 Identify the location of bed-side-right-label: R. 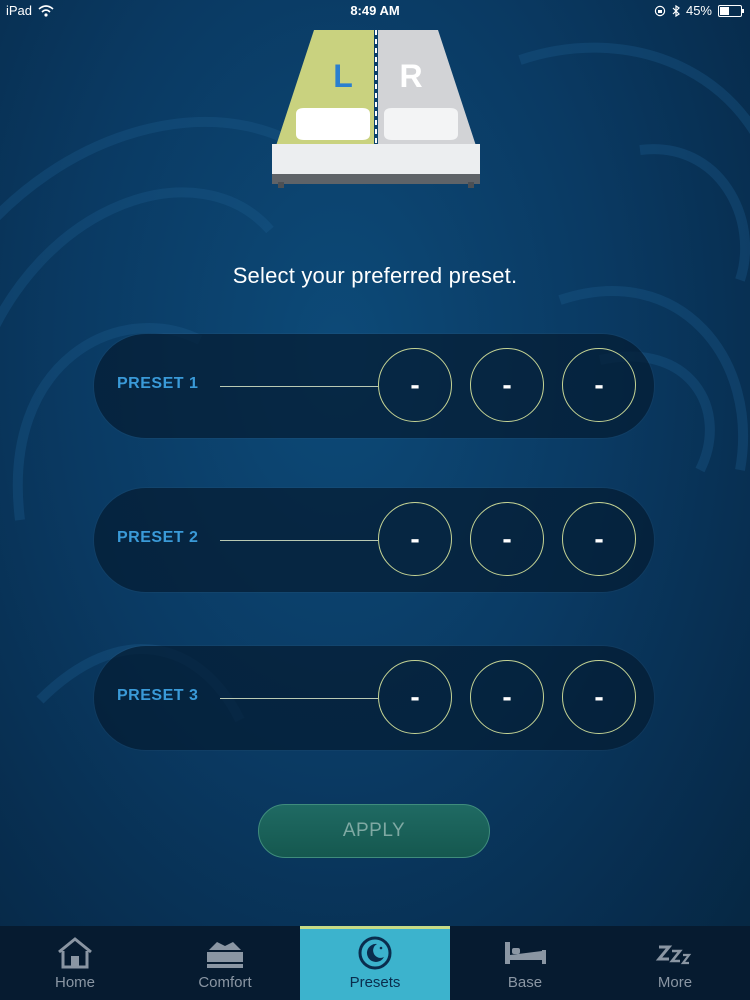
(411, 76).